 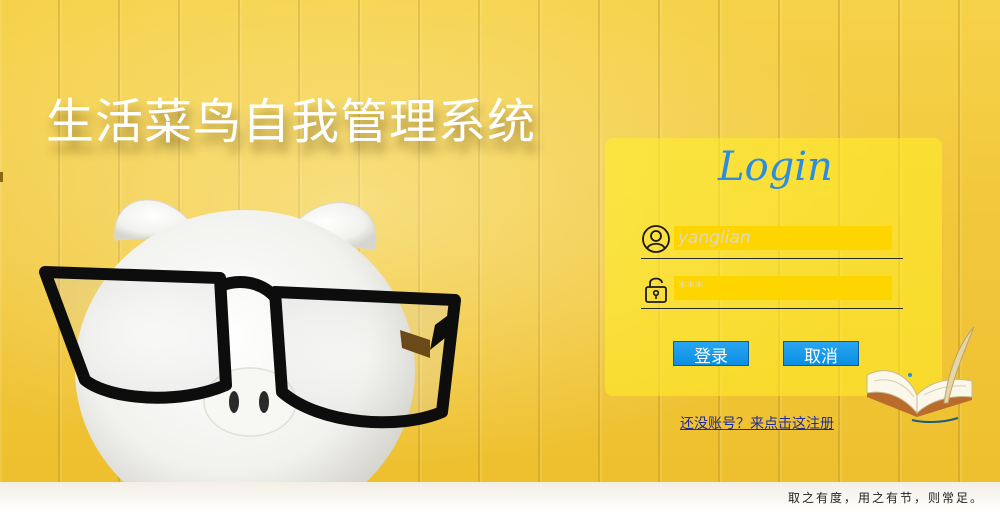 What do you see at coordinates (783, 238) in the screenshot?
I see `username-input` at bounding box center [783, 238].